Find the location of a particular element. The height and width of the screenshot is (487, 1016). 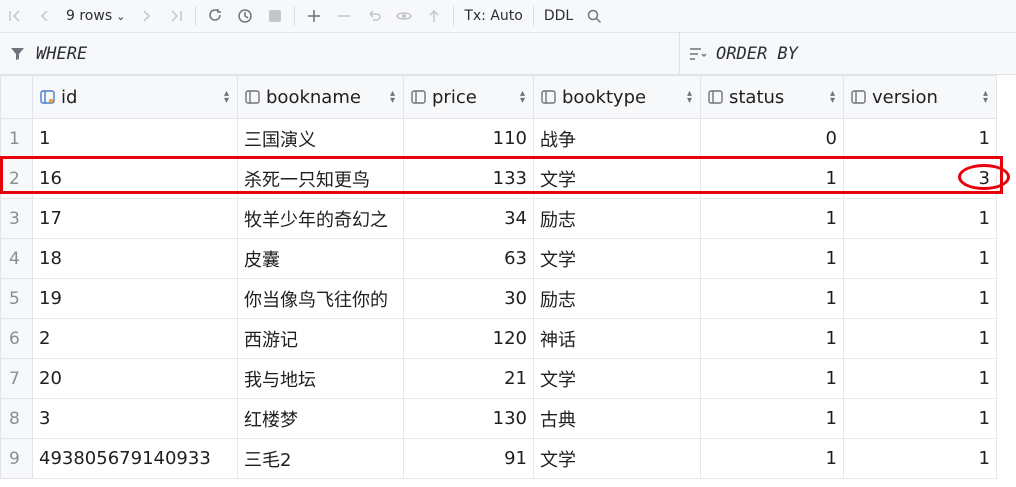

refresh-icon is located at coordinates (215, 16).